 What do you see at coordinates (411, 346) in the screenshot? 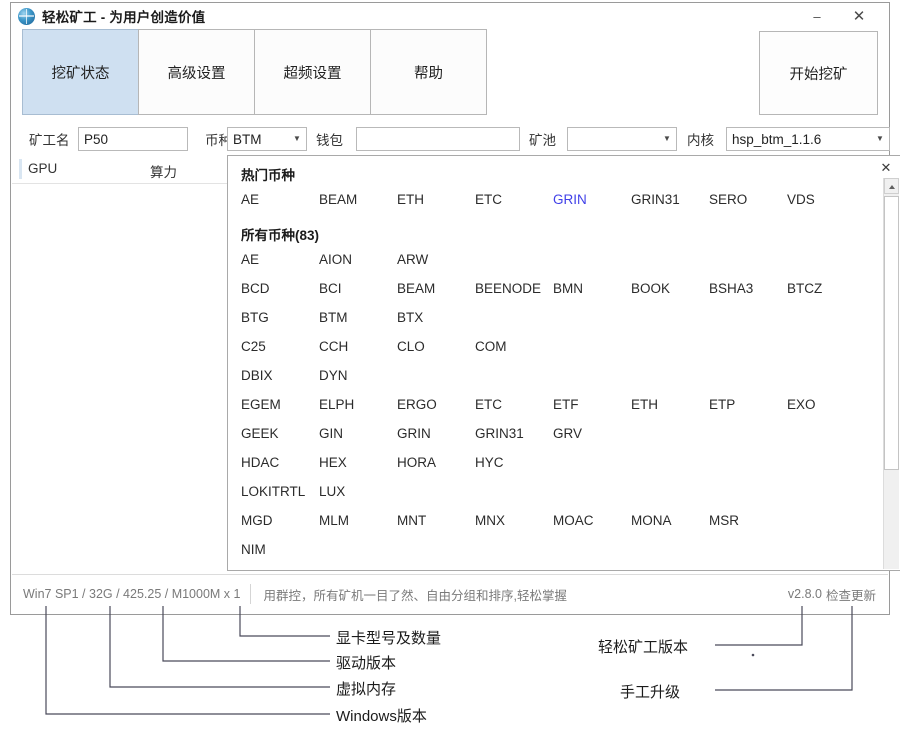
I see `coin-item-clo: CLO` at bounding box center [411, 346].